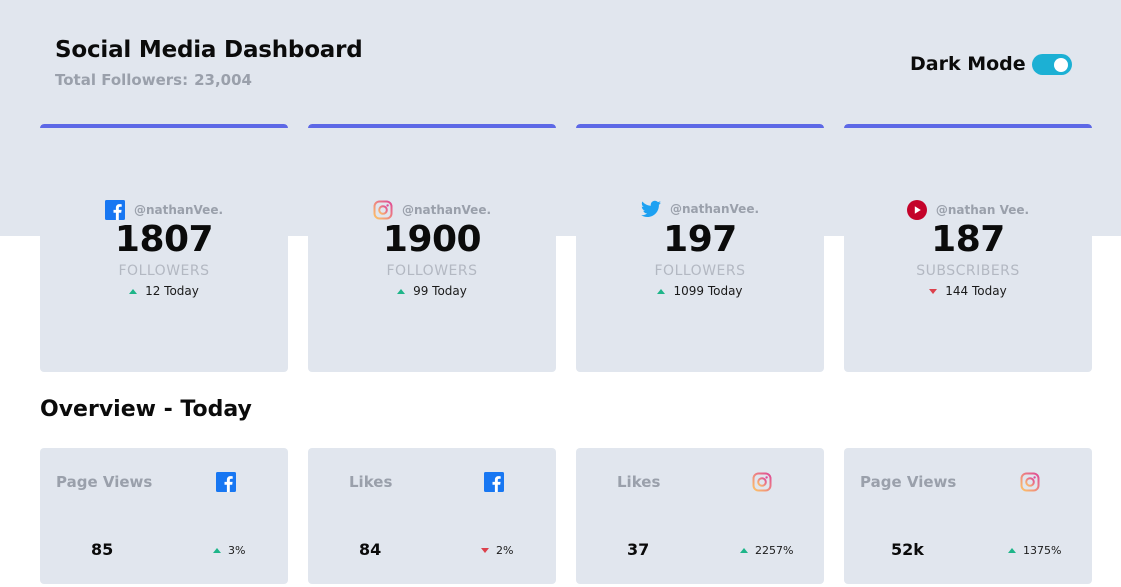  What do you see at coordinates (122, 80) in the screenshot?
I see `total-followers-label: Total Followers:` at bounding box center [122, 80].